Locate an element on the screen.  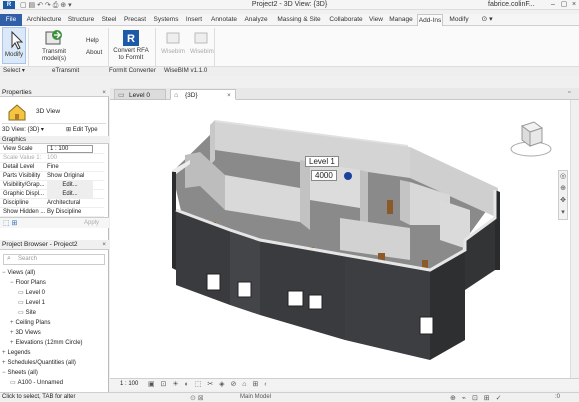
browser-tree-item: ▭ Site is located at coordinates (27, 313).